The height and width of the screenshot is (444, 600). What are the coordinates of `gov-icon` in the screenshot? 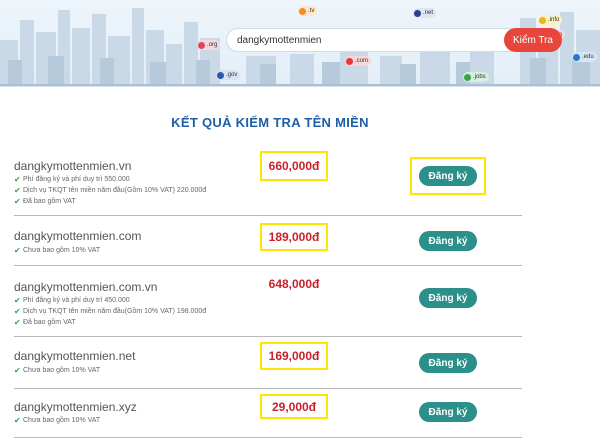 It's located at (220, 75).